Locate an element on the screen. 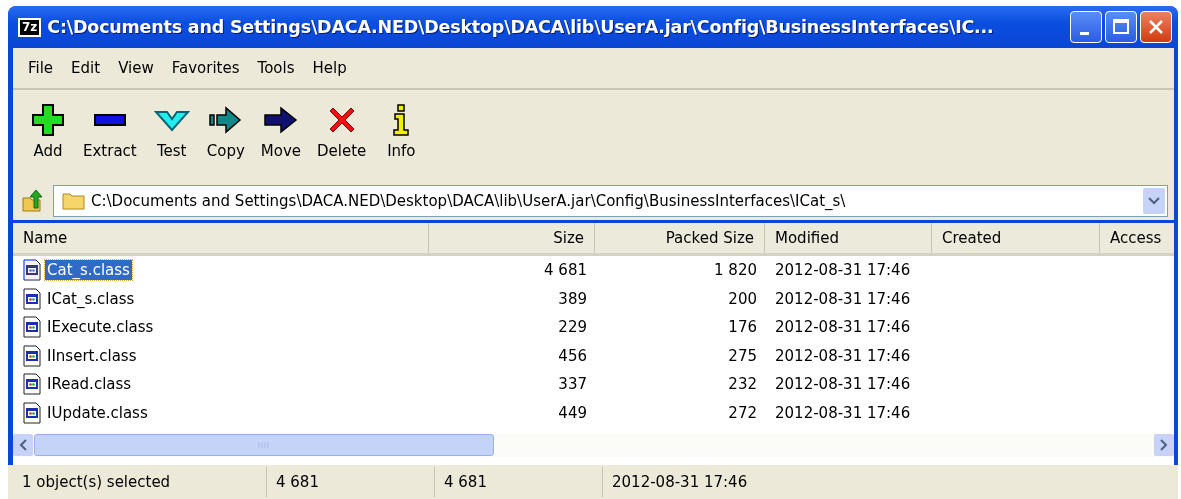 This screenshot has height=499, width=1181. menu-item: Tools is located at coordinates (276, 68).